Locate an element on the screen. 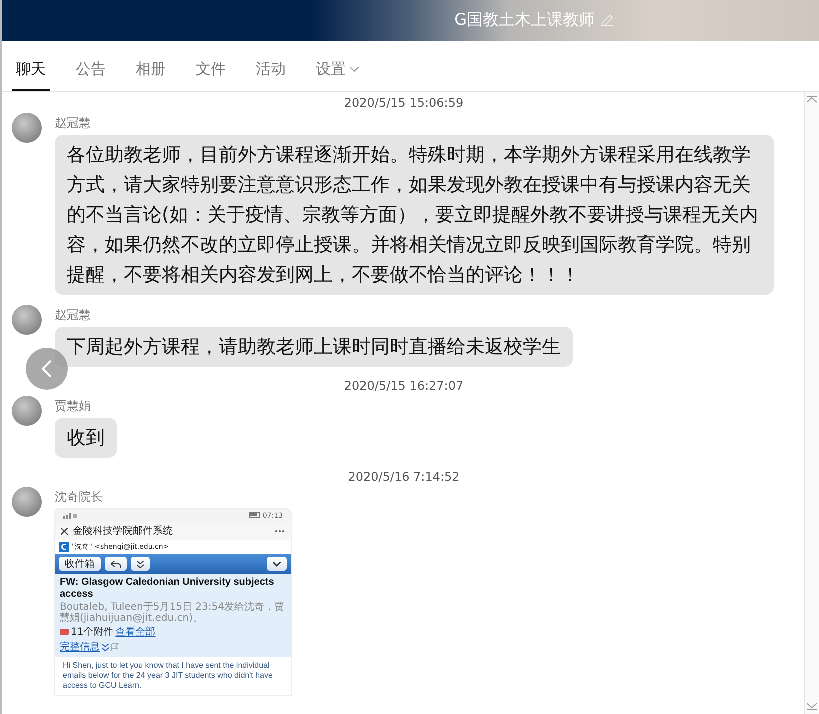 The image size is (819, 714). reply-button is located at coordinates (116, 564).